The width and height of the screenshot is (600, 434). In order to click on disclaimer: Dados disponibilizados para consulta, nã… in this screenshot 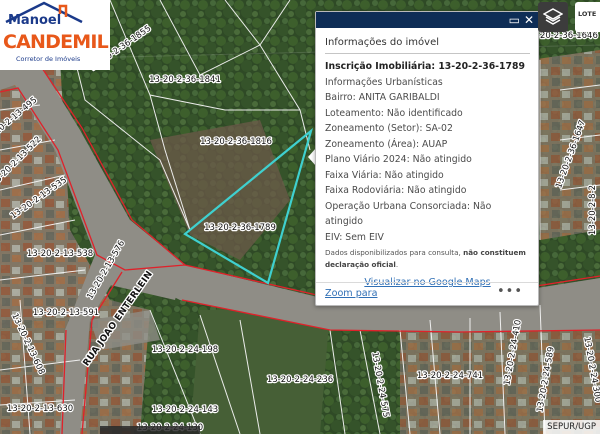, I will do `click(427, 259)`.